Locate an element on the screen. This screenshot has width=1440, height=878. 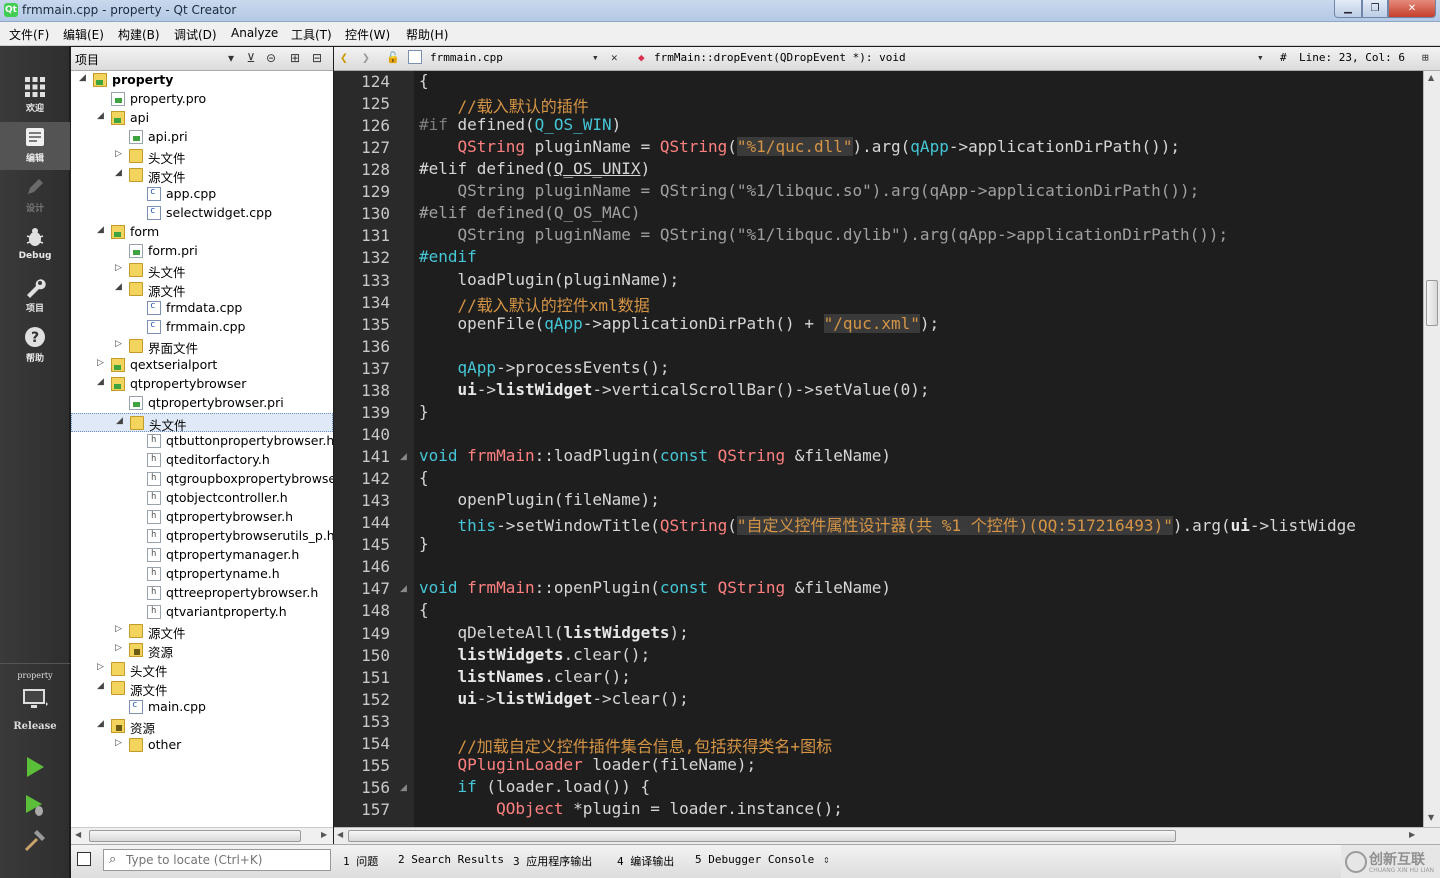
tab-debugger-console: 5 Debugger Console is located at coordinates (754, 859).